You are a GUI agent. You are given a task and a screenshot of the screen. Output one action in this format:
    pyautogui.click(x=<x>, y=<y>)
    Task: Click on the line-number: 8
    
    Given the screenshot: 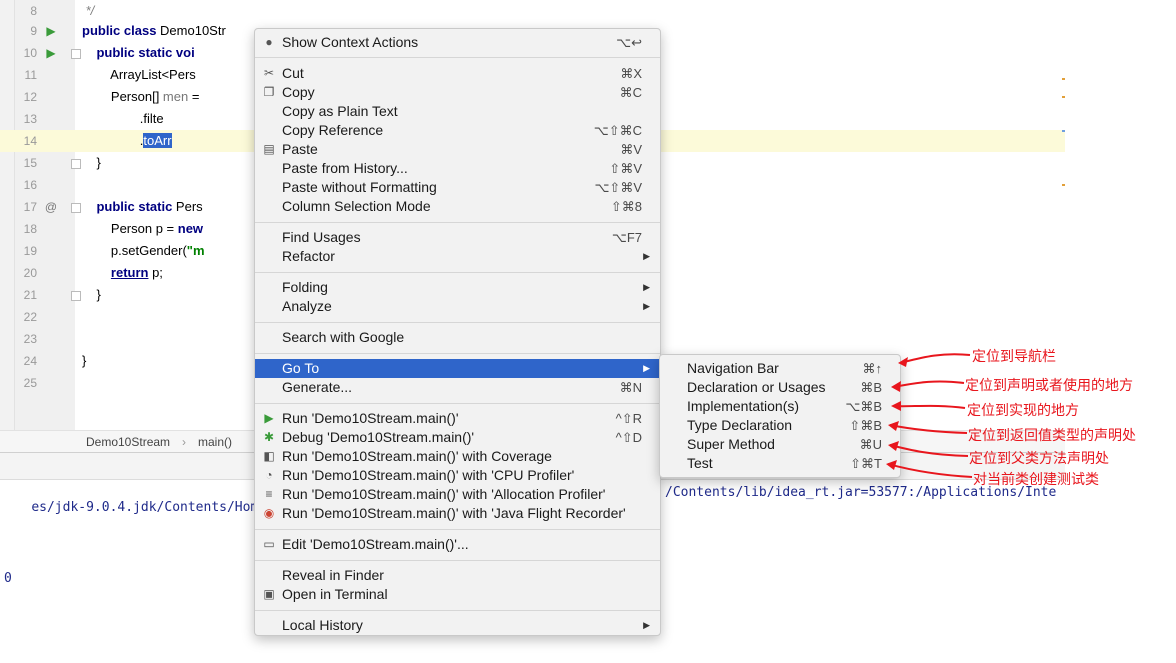 What is the action you would take?
    pyautogui.click(x=33, y=11)
    